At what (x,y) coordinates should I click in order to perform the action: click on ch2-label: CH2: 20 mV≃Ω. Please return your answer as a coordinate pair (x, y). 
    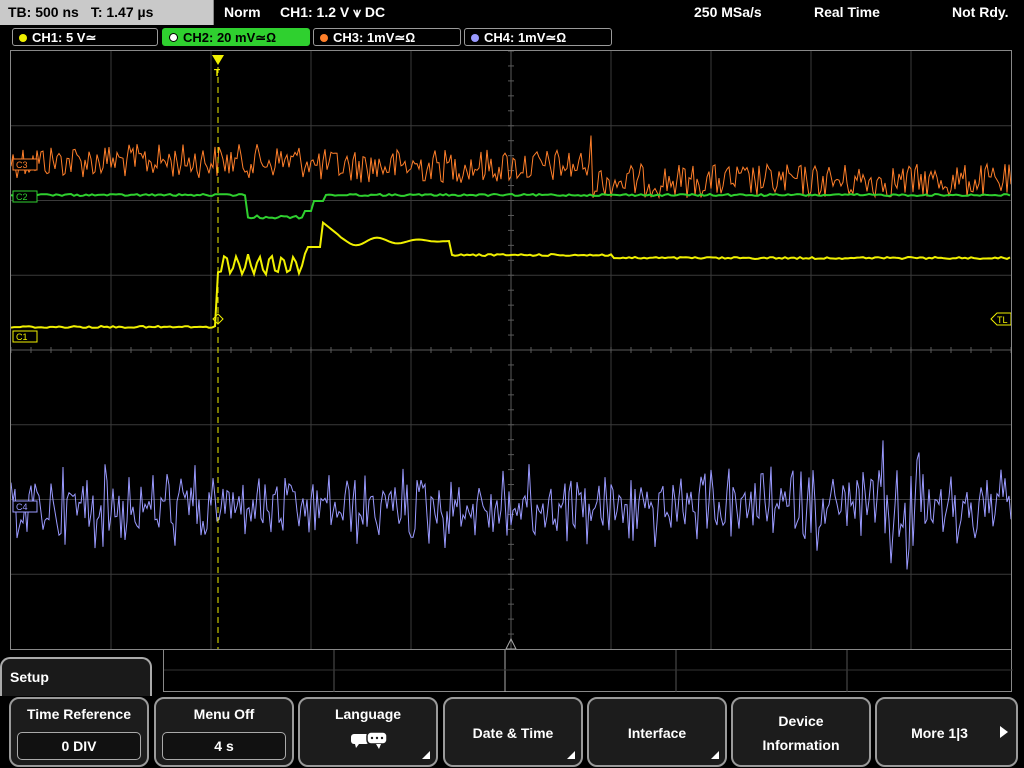
    Looking at the image, I should click on (230, 37).